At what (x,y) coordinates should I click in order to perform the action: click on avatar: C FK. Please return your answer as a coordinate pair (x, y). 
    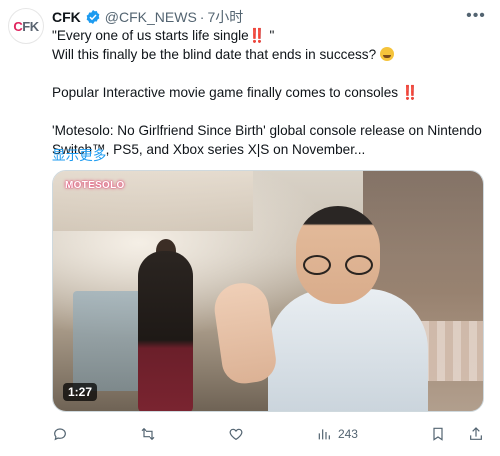
    Looking at the image, I should click on (26, 26).